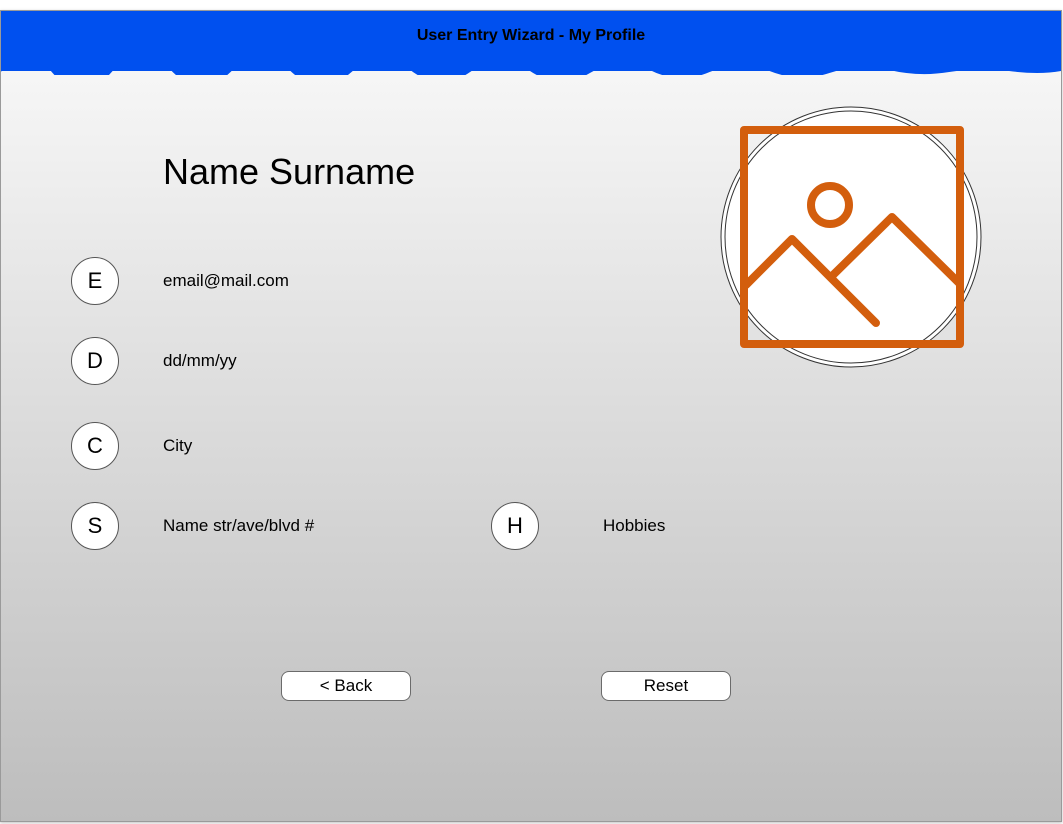 Image resolution: width=1063 pixels, height=824 pixels. I want to click on title-bar-edge, so click(531, 71).